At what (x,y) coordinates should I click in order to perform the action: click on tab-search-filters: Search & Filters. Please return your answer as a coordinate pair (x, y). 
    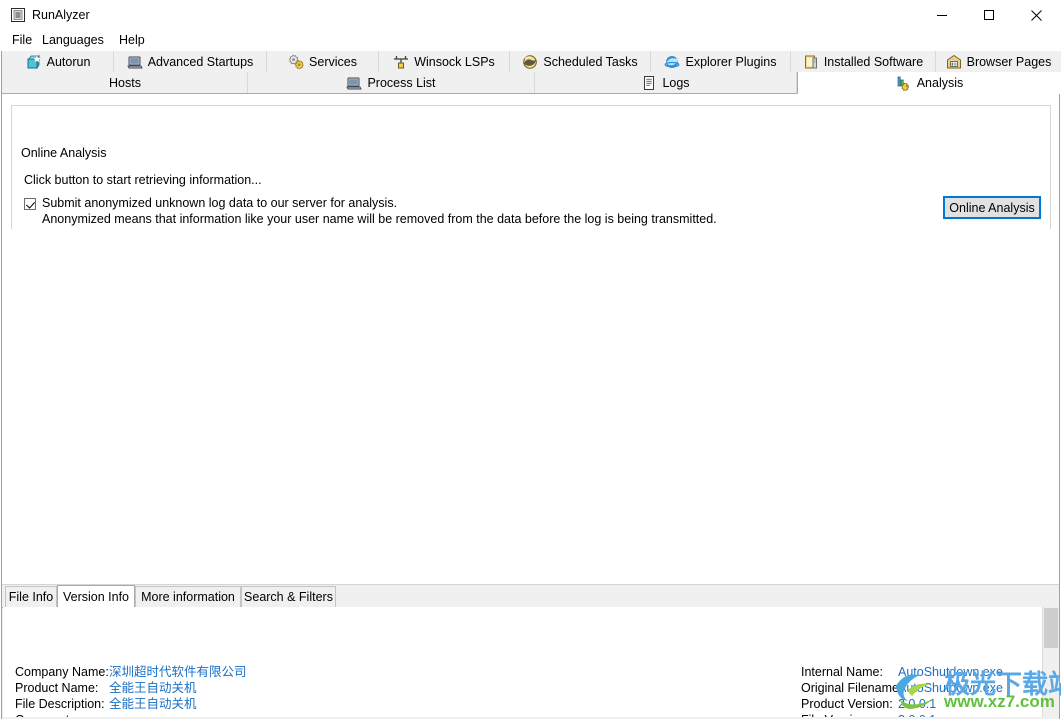
    Looking at the image, I should click on (288, 596).